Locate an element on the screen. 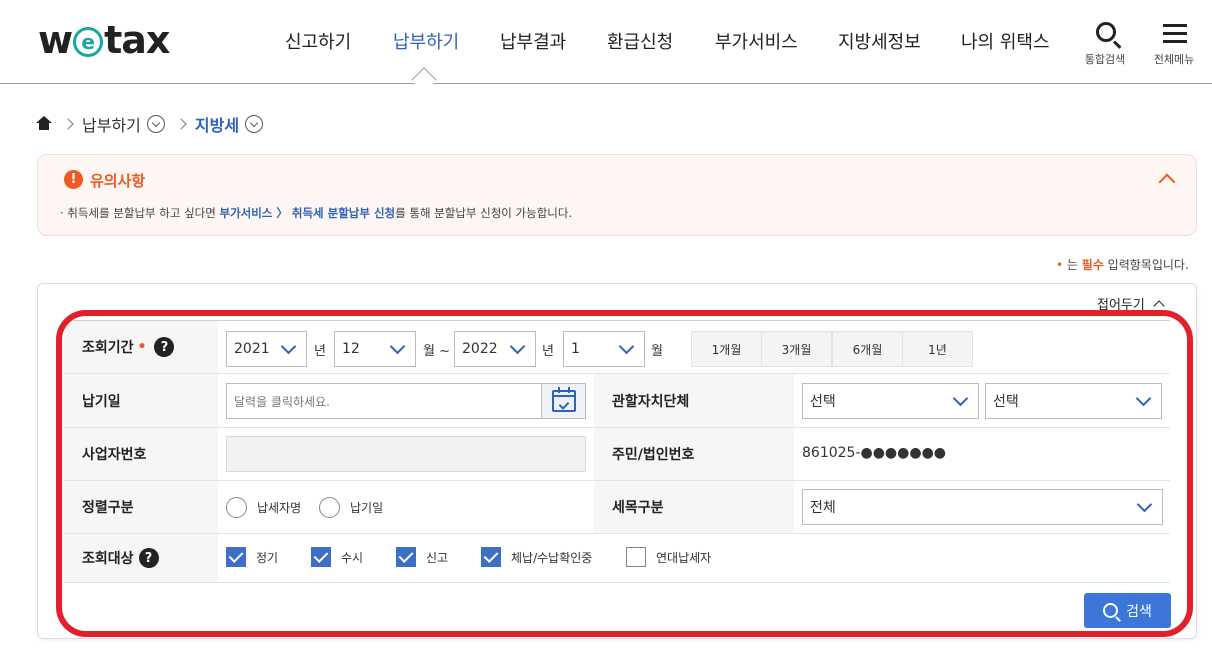  notice-text-suffix: 를 통해 분할납부 신청이 가능합니다. is located at coordinates (484, 213).